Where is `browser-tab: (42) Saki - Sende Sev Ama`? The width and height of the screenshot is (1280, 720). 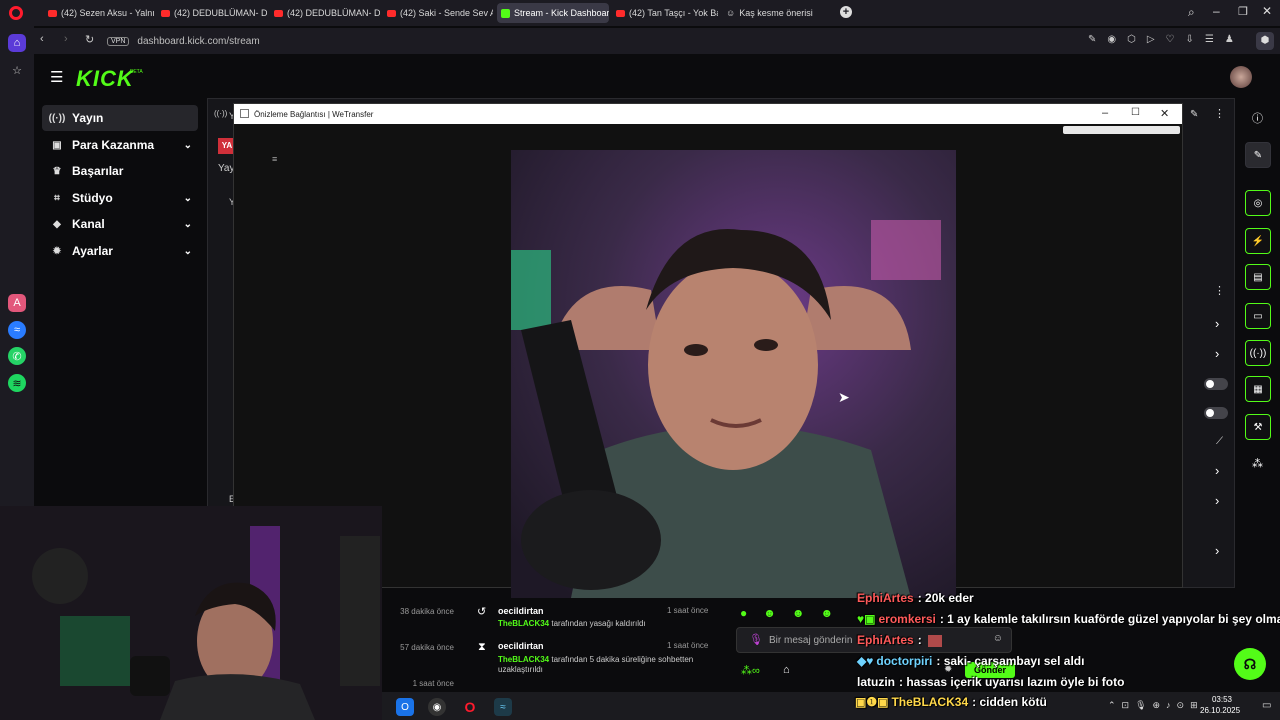 browser-tab: (42) Saki - Sende Sev Ama is located at coordinates (438, 13).